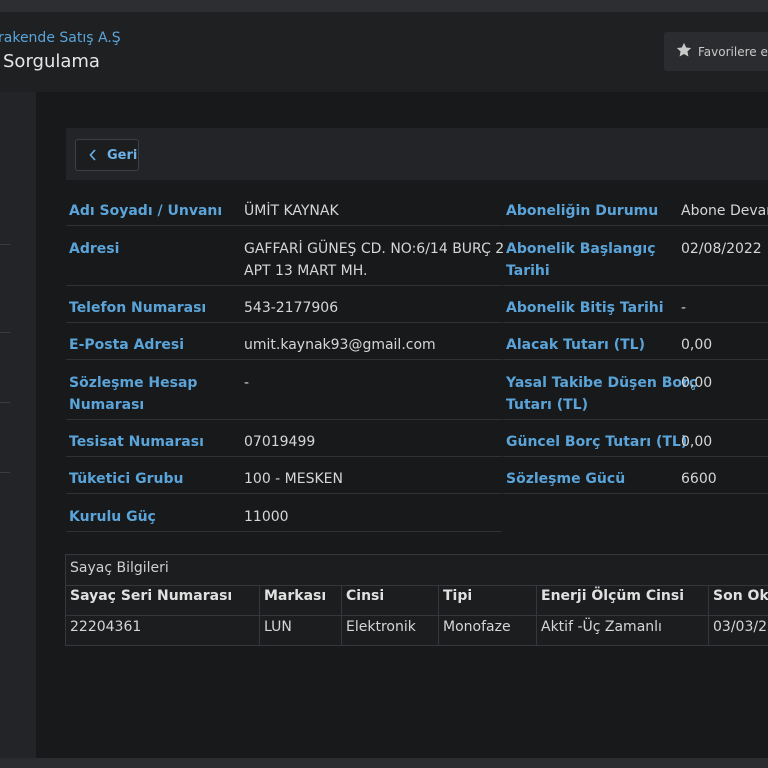 This screenshot has height=768, width=768. I want to click on star-icon, so click(684, 52).